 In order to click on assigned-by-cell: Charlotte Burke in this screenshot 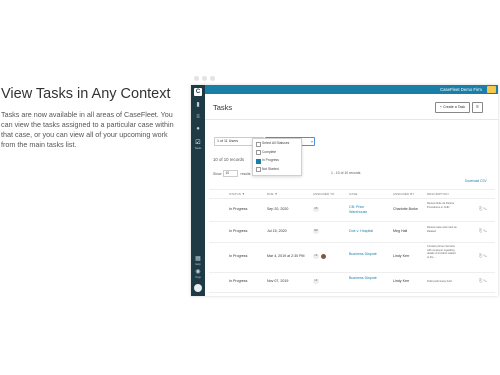, I will do `click(405, 209)`.